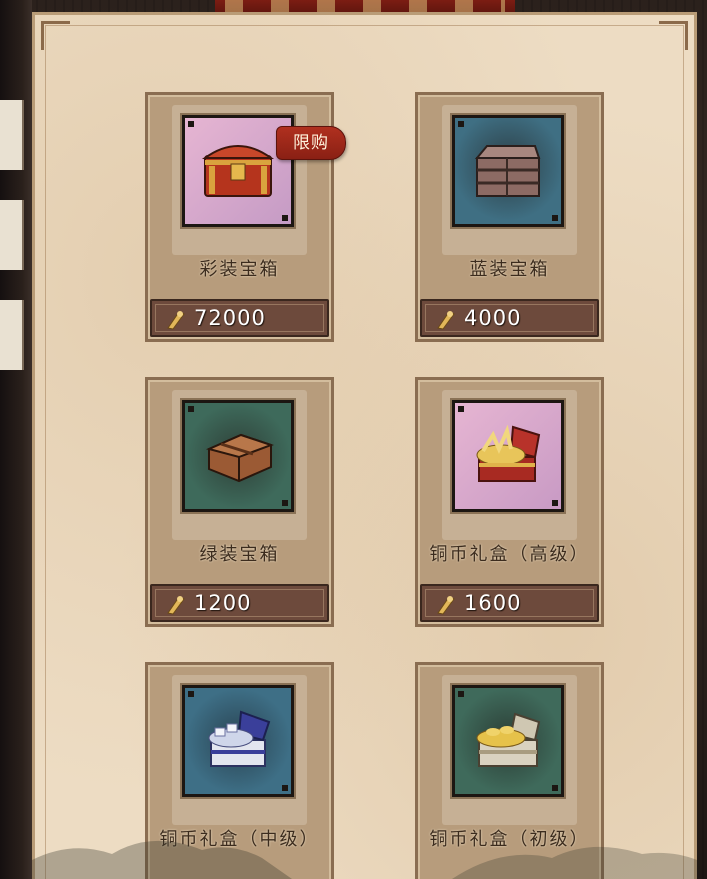 This screenshot has width=707, height=879. I want to click on item-price: 4000, so click(493, 318).